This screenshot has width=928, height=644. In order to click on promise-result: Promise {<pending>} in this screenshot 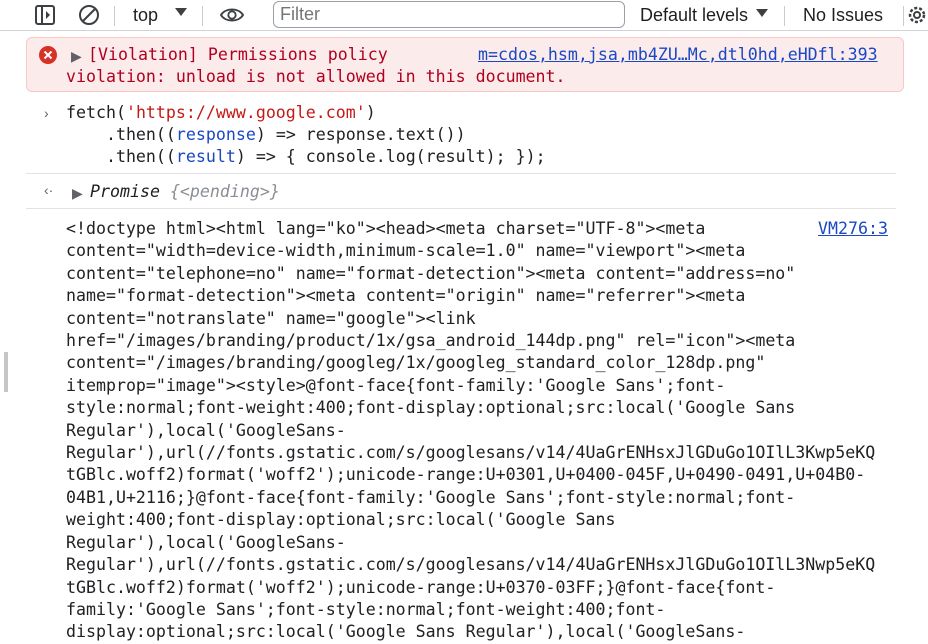, I will do `click(185, 192)`.